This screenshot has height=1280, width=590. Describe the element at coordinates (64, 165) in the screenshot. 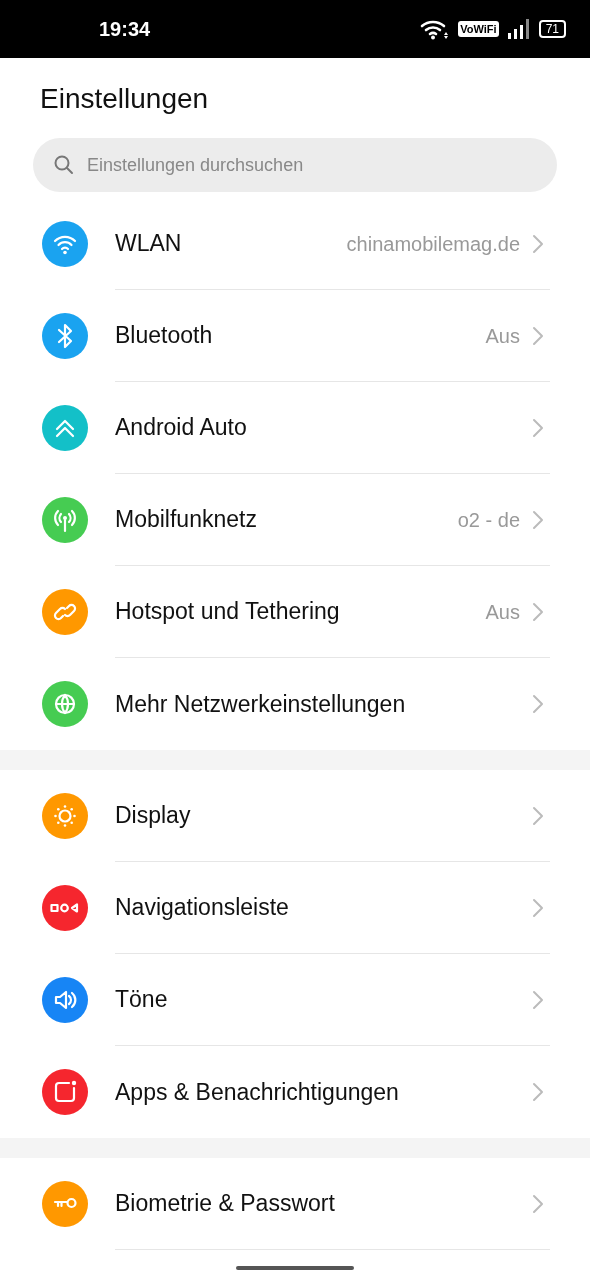

I see `search-icon` at that location.